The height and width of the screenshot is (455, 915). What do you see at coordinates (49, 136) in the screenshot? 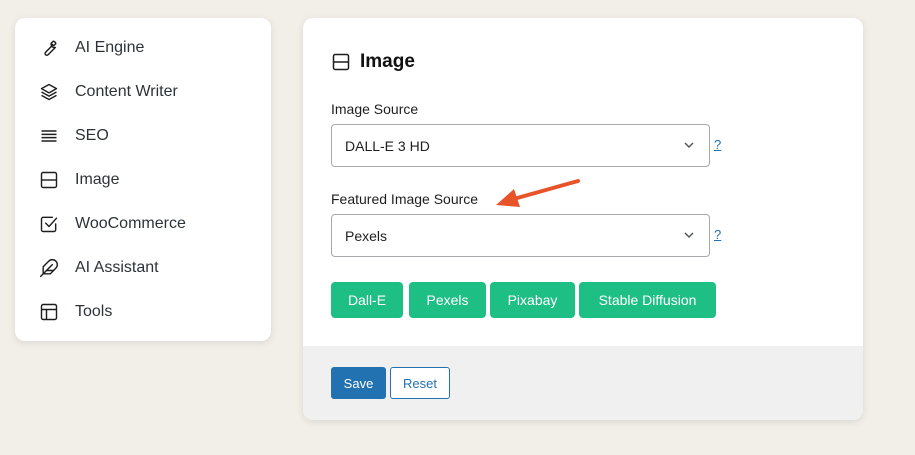
I see `lines-icon` at bounding box center [49, 136].